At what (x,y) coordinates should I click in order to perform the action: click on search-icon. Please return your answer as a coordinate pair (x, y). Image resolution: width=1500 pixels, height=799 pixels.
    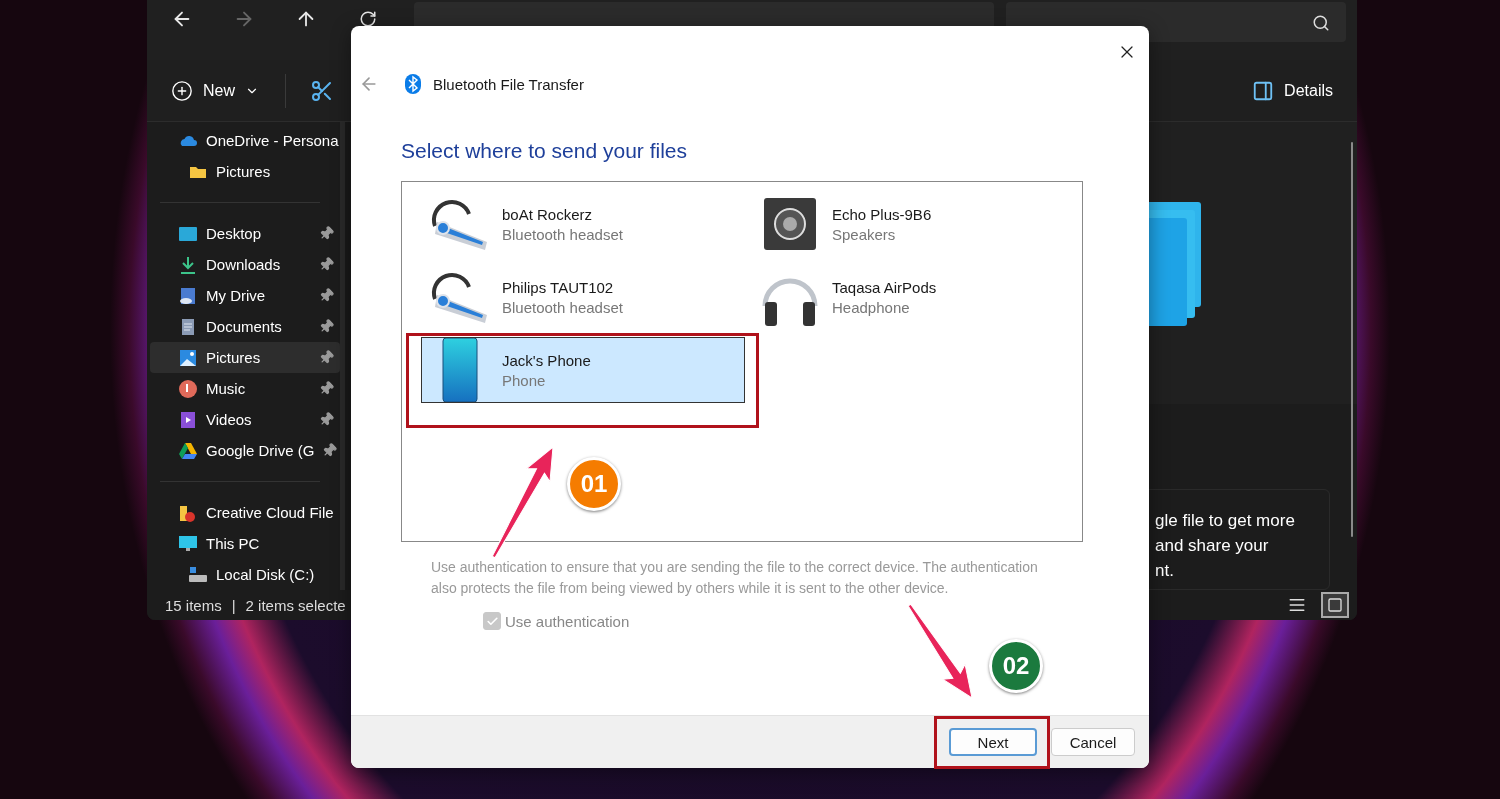
    Looking at the image, I should click on (1321, 23).